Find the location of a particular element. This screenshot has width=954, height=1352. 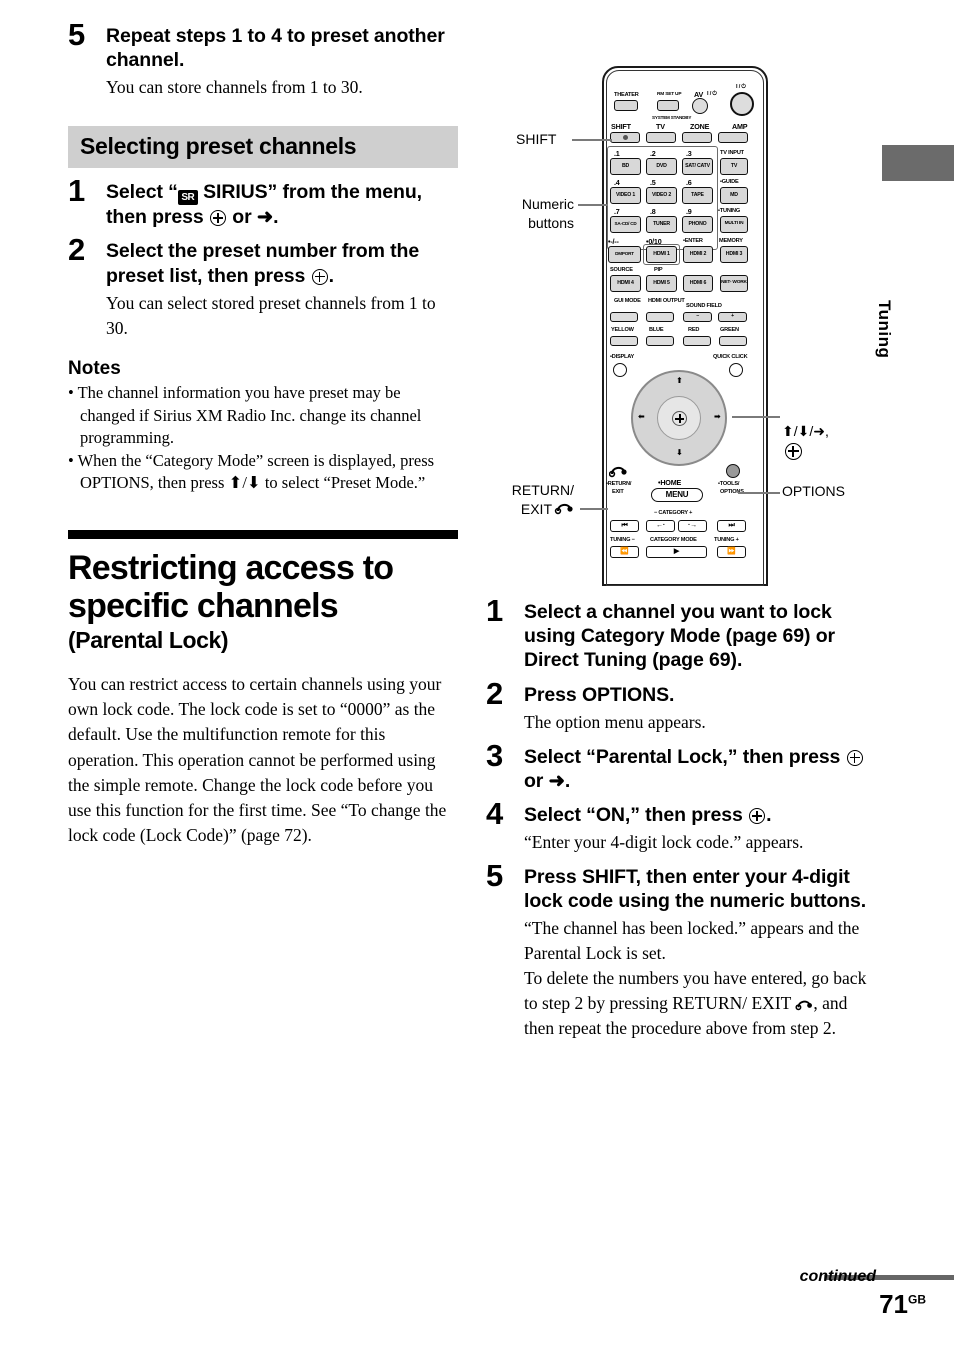

remote-button-prev-track: ⏮ is located at coordinates (624, 526).